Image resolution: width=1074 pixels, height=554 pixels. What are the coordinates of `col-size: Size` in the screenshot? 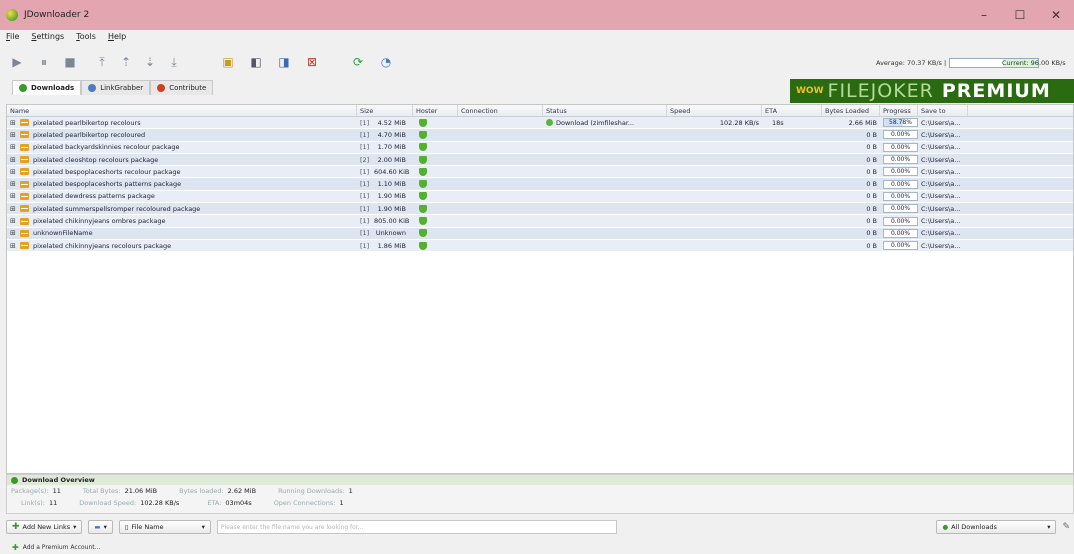 It's located at (385, 110).